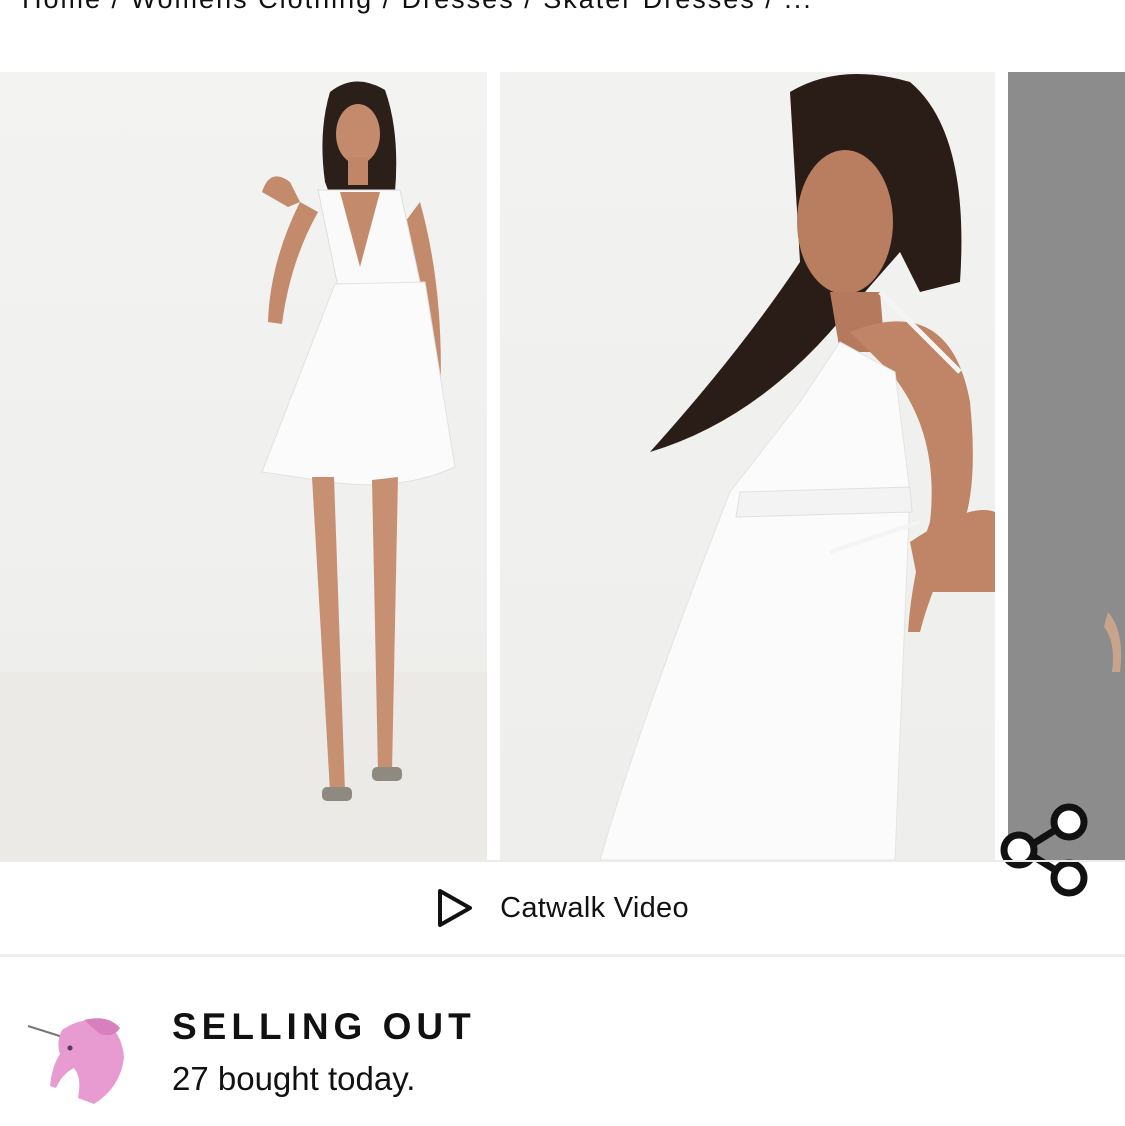  What do you see at coordinates (252, 7) in the screenshot?
I see `breadcrumb-womens-clothing: Womens Clothing` at bounding box center [252, 7].